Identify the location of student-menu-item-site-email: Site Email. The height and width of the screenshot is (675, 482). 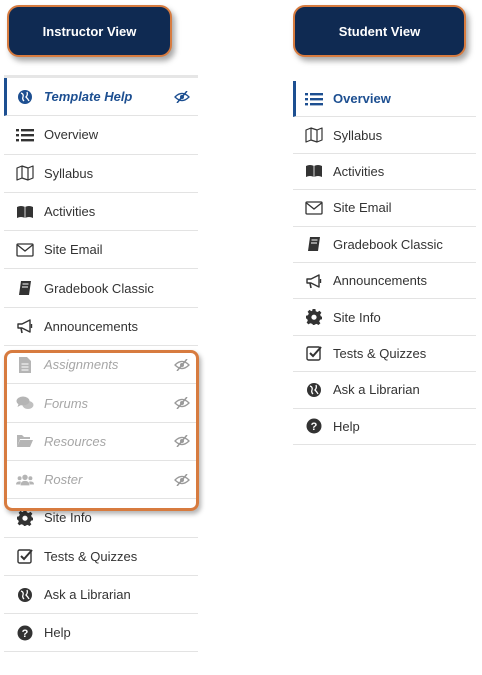
(384, 208).